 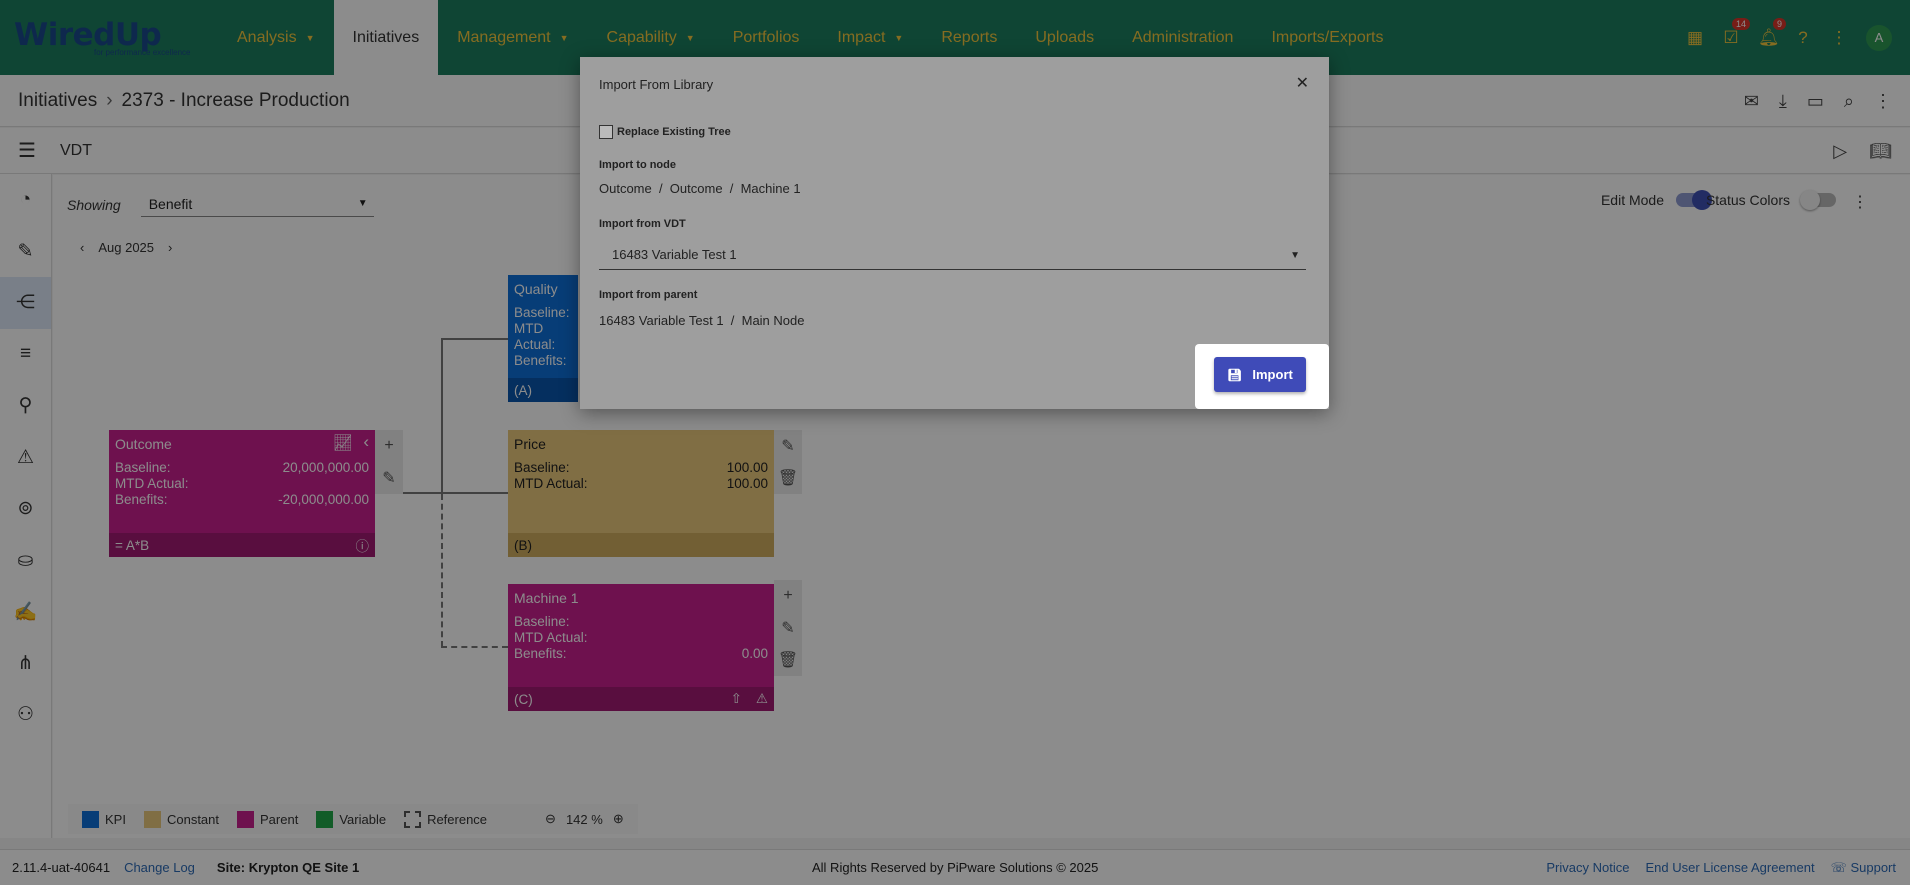 I want to click on import-from-parent-label: Import from parent, so click(x=648, y=295).